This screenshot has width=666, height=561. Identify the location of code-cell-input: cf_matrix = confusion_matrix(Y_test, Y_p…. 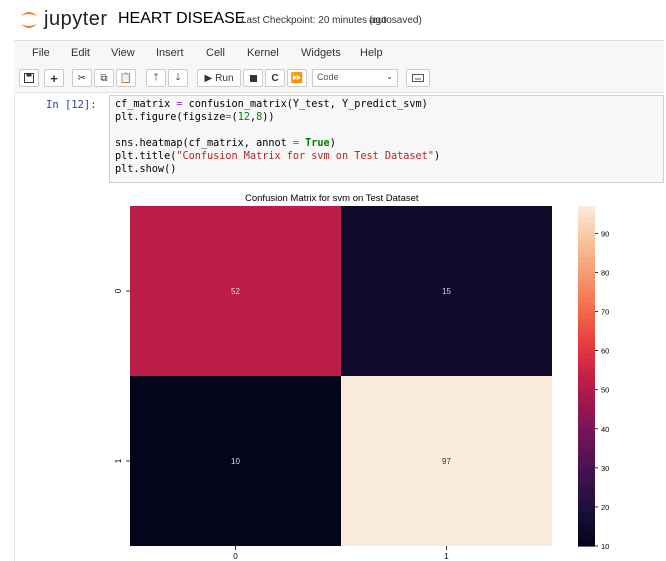
(386, 139).